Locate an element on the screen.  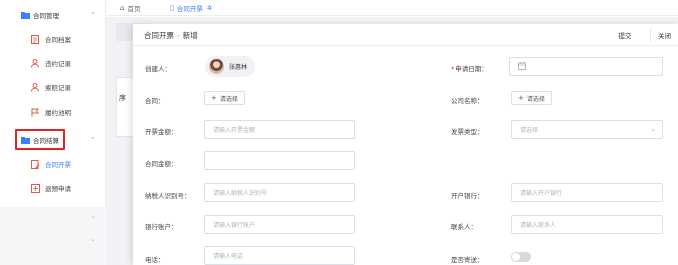
apply-date-label: *申请日期： is located at coordinates (469, 68).